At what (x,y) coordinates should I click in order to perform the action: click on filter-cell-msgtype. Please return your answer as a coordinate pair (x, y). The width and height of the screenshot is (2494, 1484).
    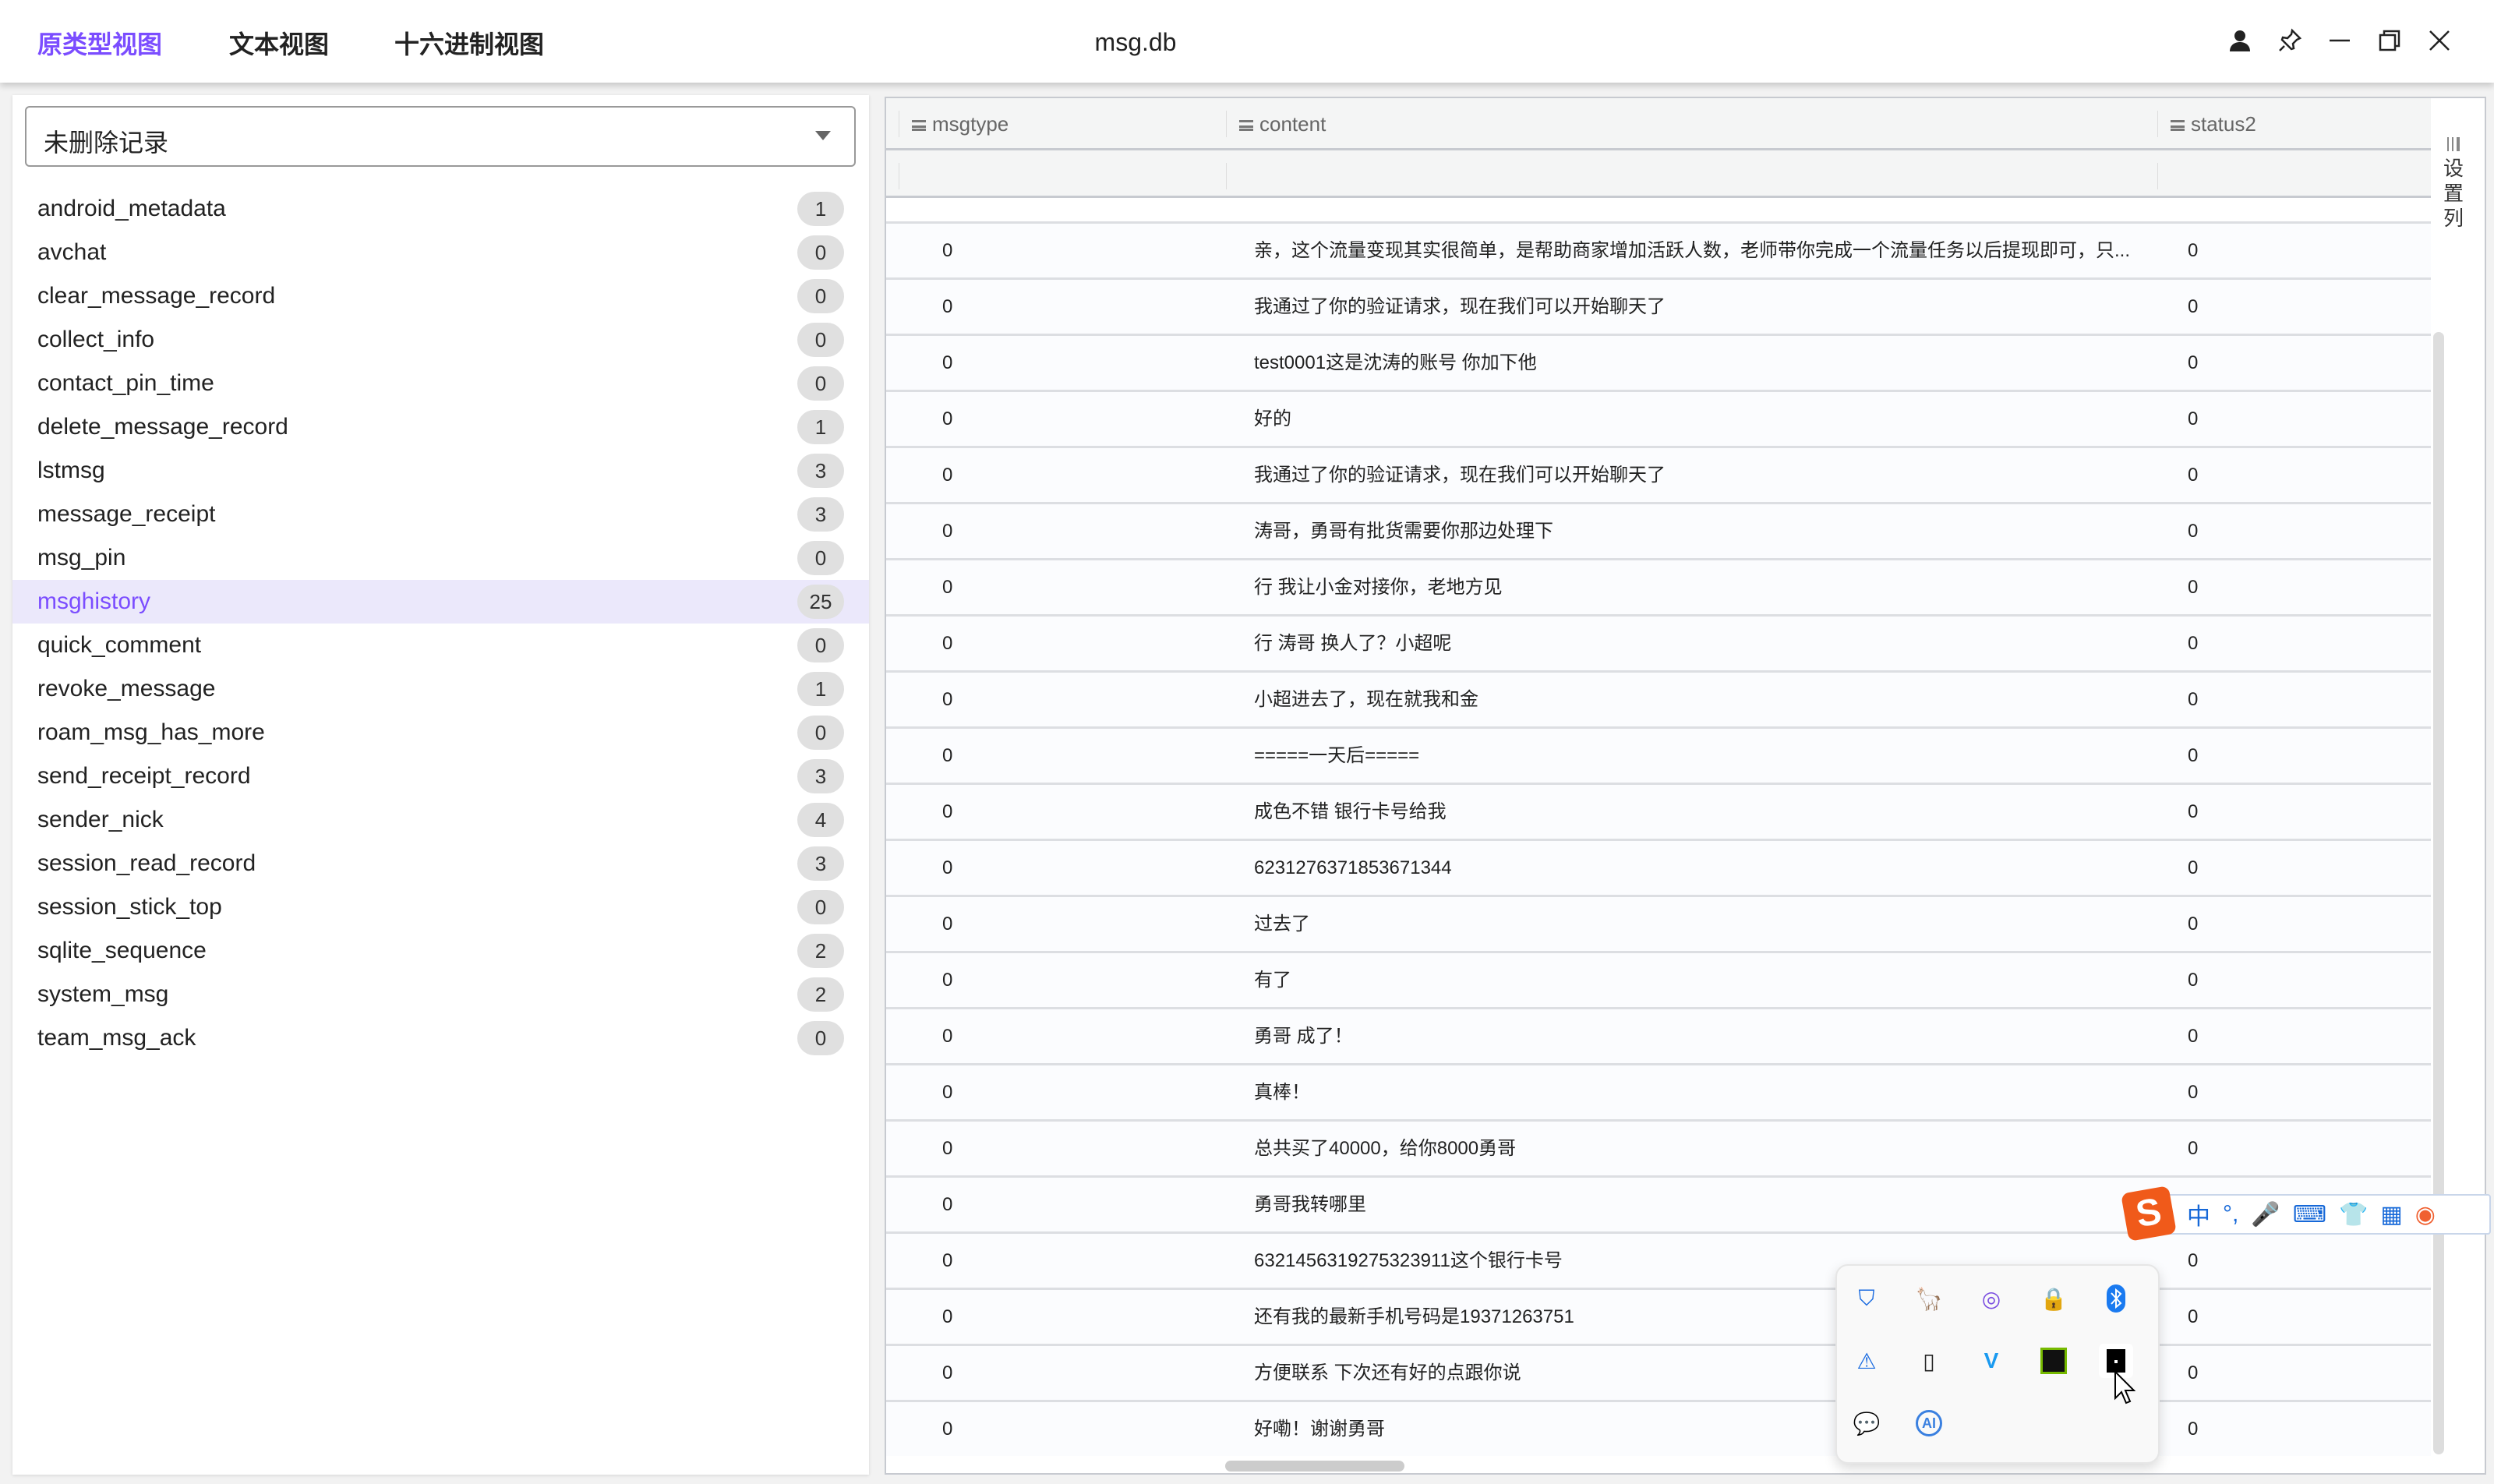
    Looking at the image, I should click on (1062, 176).